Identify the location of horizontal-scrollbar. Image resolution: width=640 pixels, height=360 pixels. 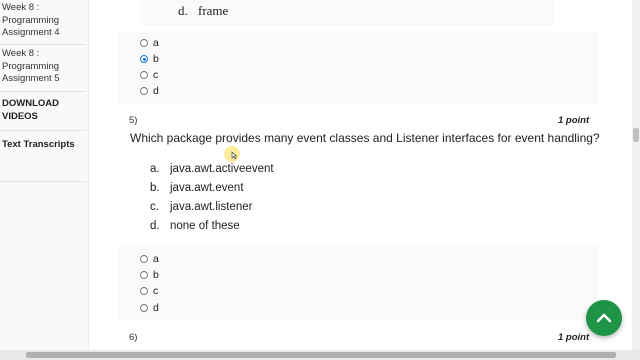
(320, 355).